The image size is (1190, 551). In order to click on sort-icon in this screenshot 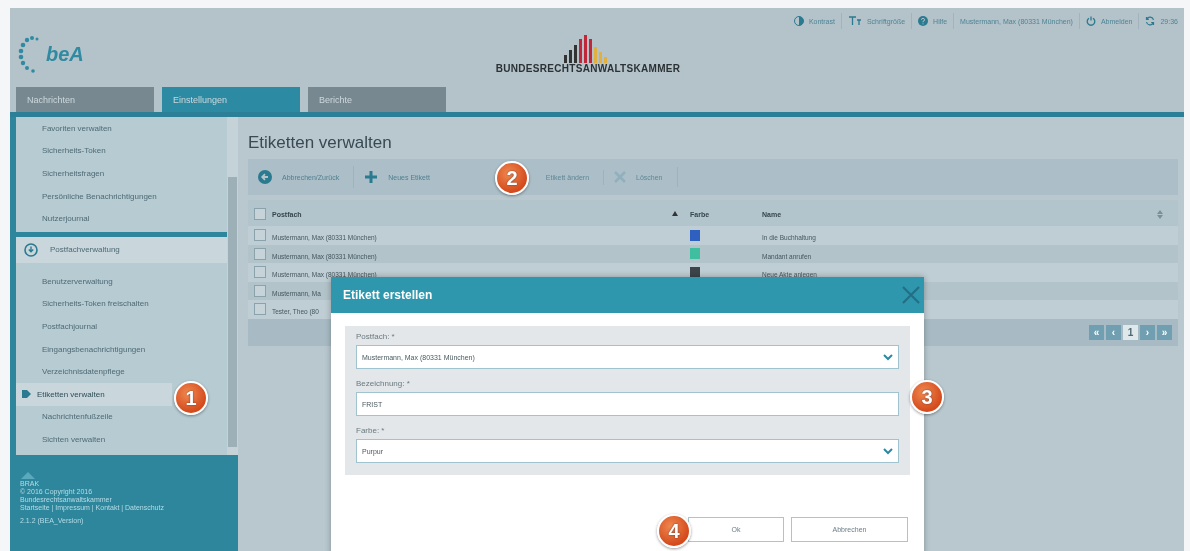, I will do `click(1160, 214)`.